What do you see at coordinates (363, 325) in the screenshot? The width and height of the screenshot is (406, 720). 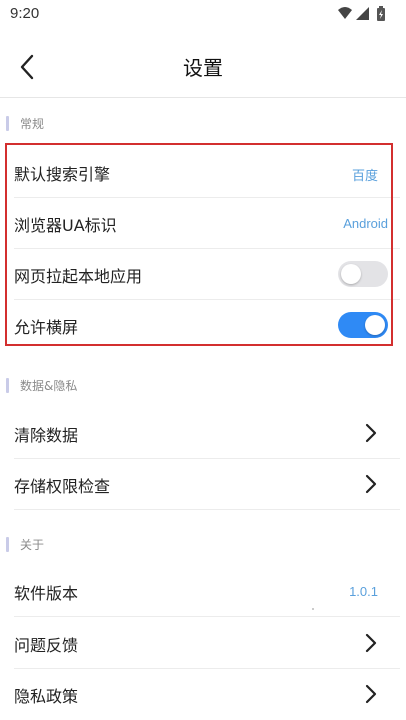 I see `allow-landscape-toggle` at bounding box center [363, 325].